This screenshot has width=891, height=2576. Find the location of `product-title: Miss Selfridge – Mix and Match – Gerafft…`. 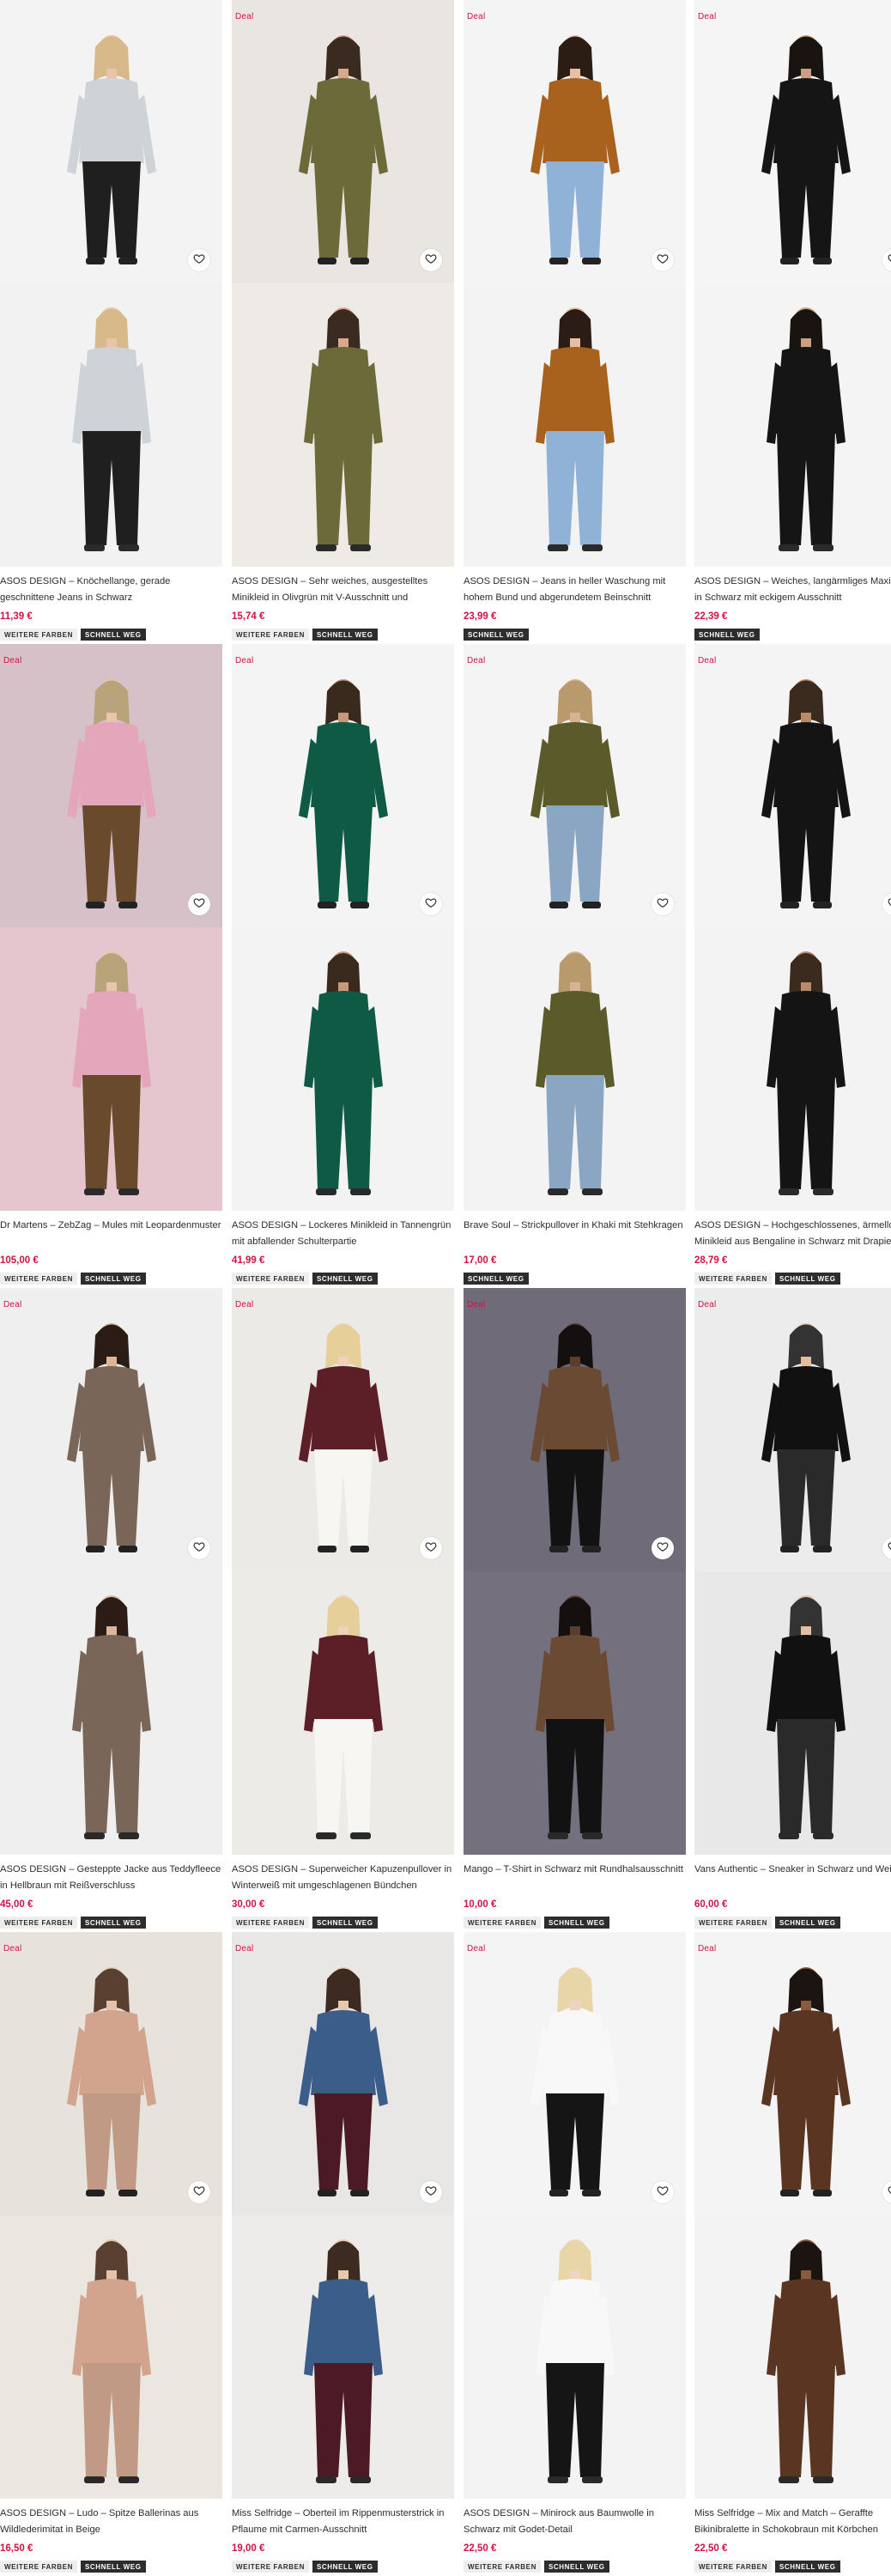

product-title: Miss Selfridge – Mix and Match – Gerafft… is located at coordinates (793, 2522).